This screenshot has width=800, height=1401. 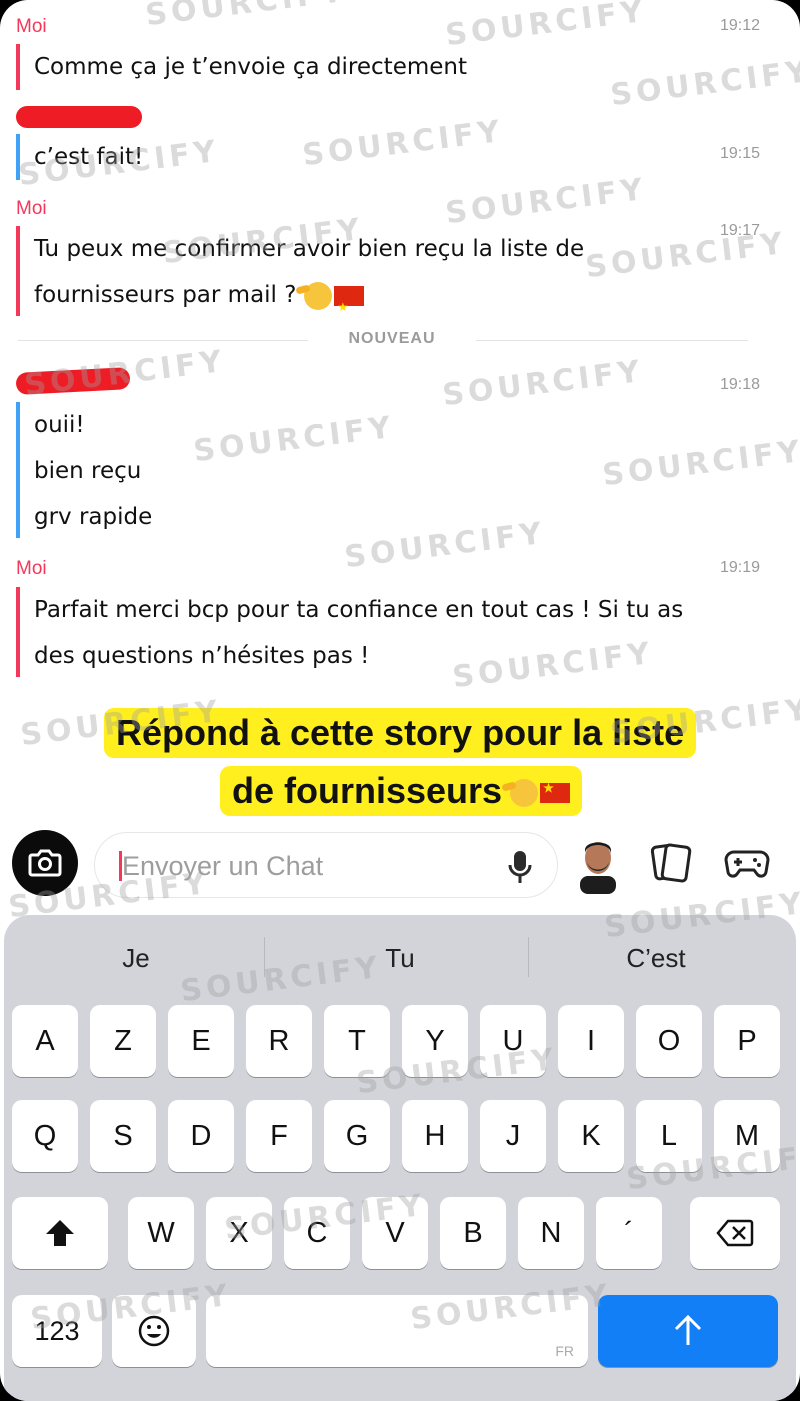 What do you see at coordinates (251, 67) in the screenshot?
I see `message-line: Comme ça je t’envoie ça directement` at bounding box center [251, 67].